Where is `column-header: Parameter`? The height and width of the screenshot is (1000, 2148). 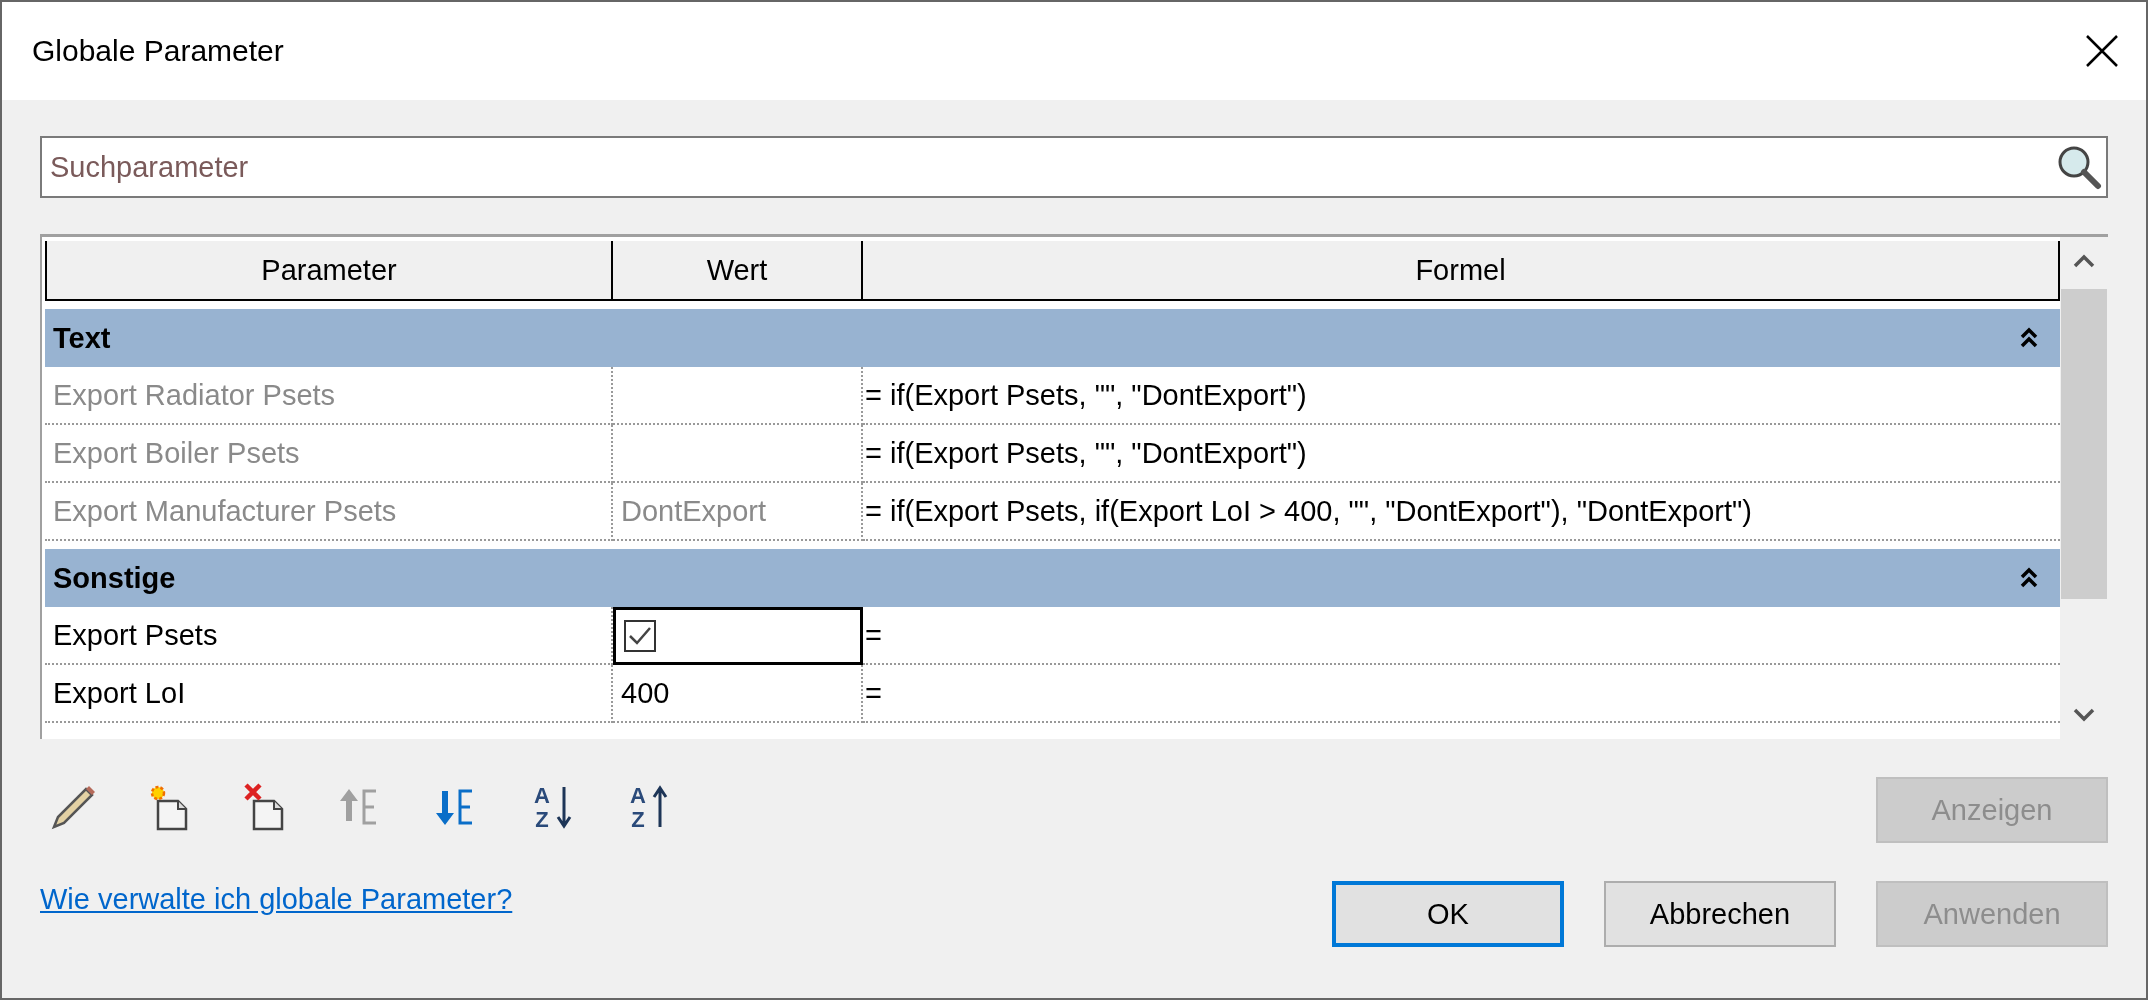
column-header: Parameter is located at coordinates (329, 271).